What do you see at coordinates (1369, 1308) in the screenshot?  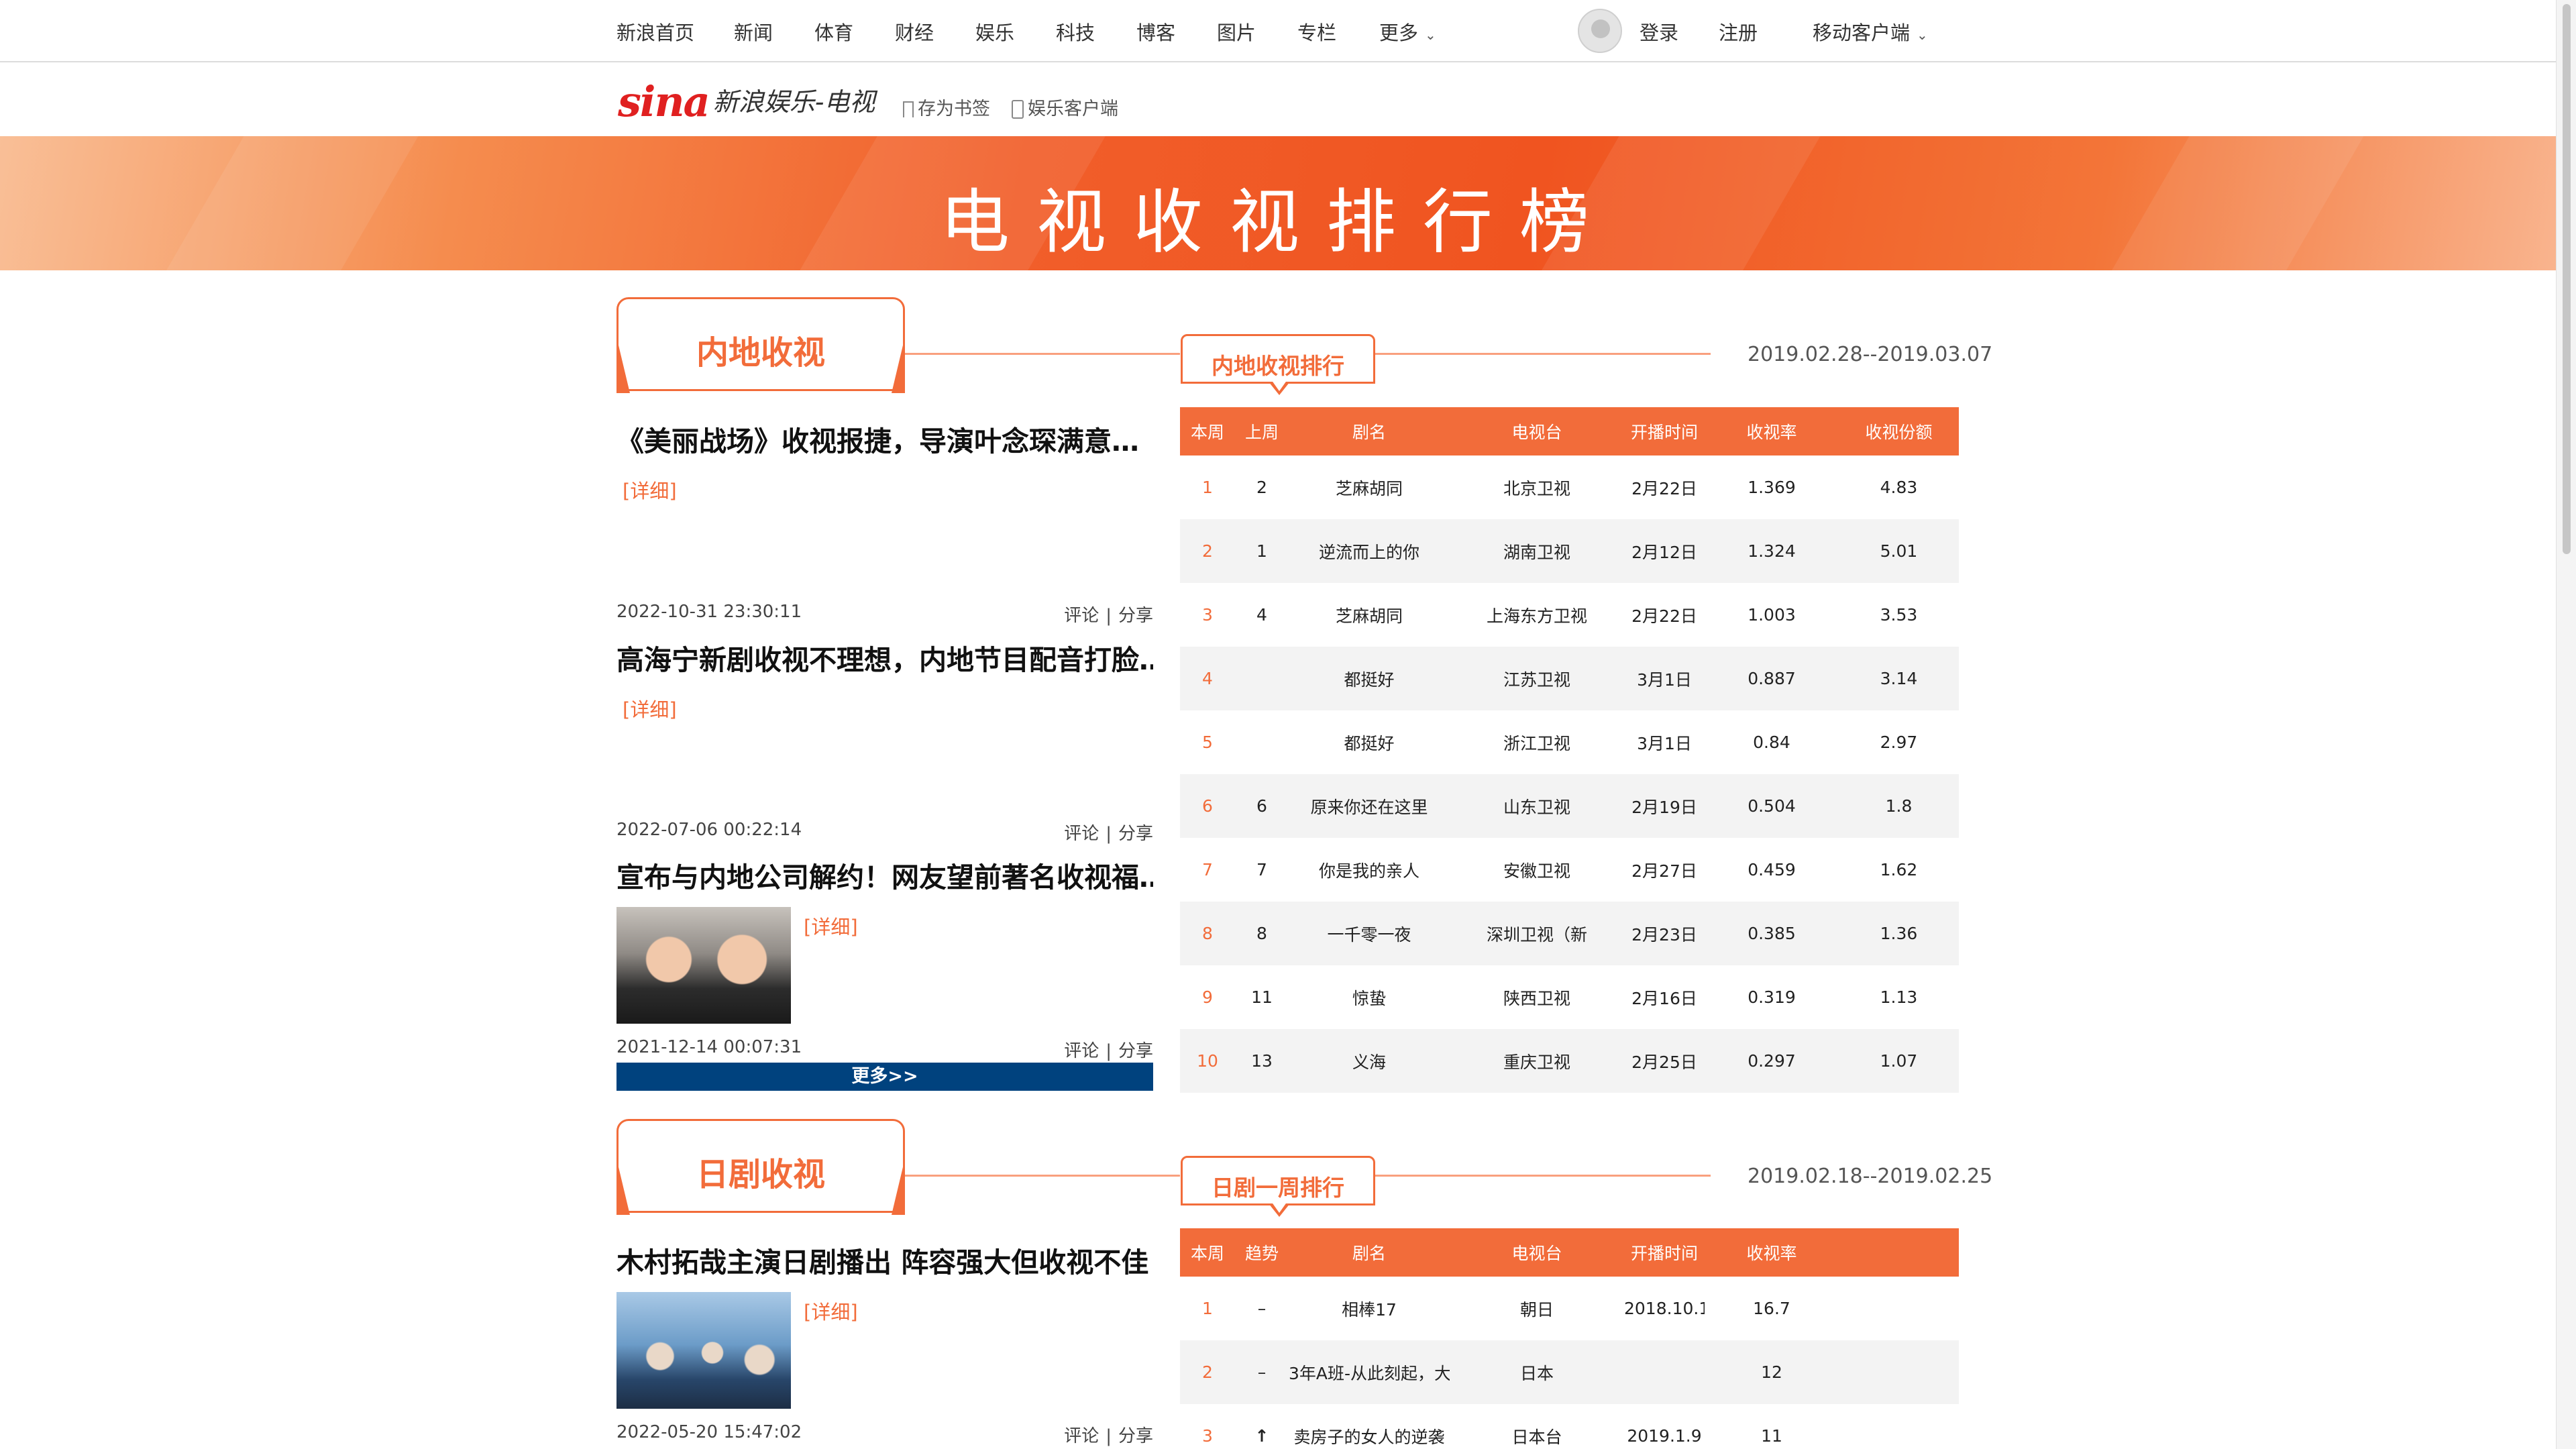 I see `cell-show: 相棒17` at bounding box center [1369, 1308].